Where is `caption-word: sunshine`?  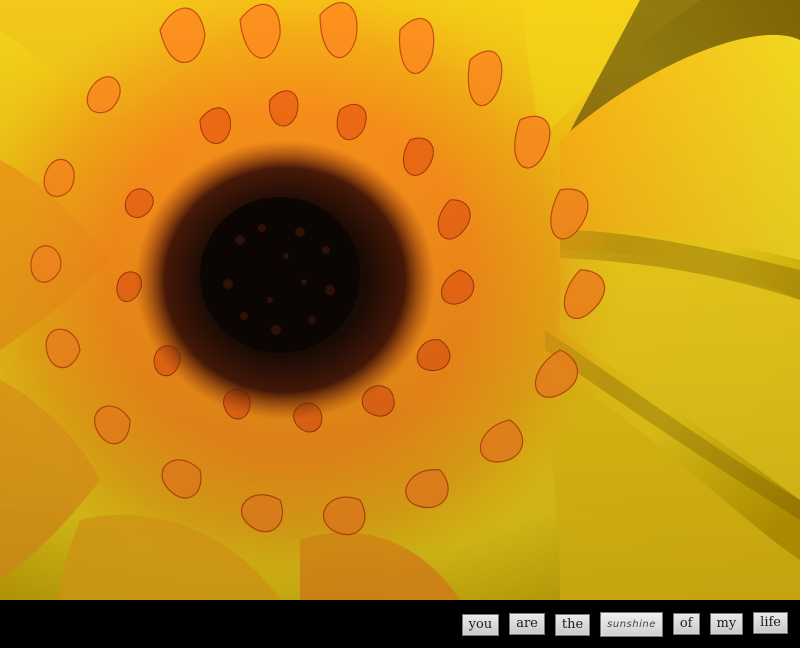 caption-word: sunshine is located at coordinates (631, 624).